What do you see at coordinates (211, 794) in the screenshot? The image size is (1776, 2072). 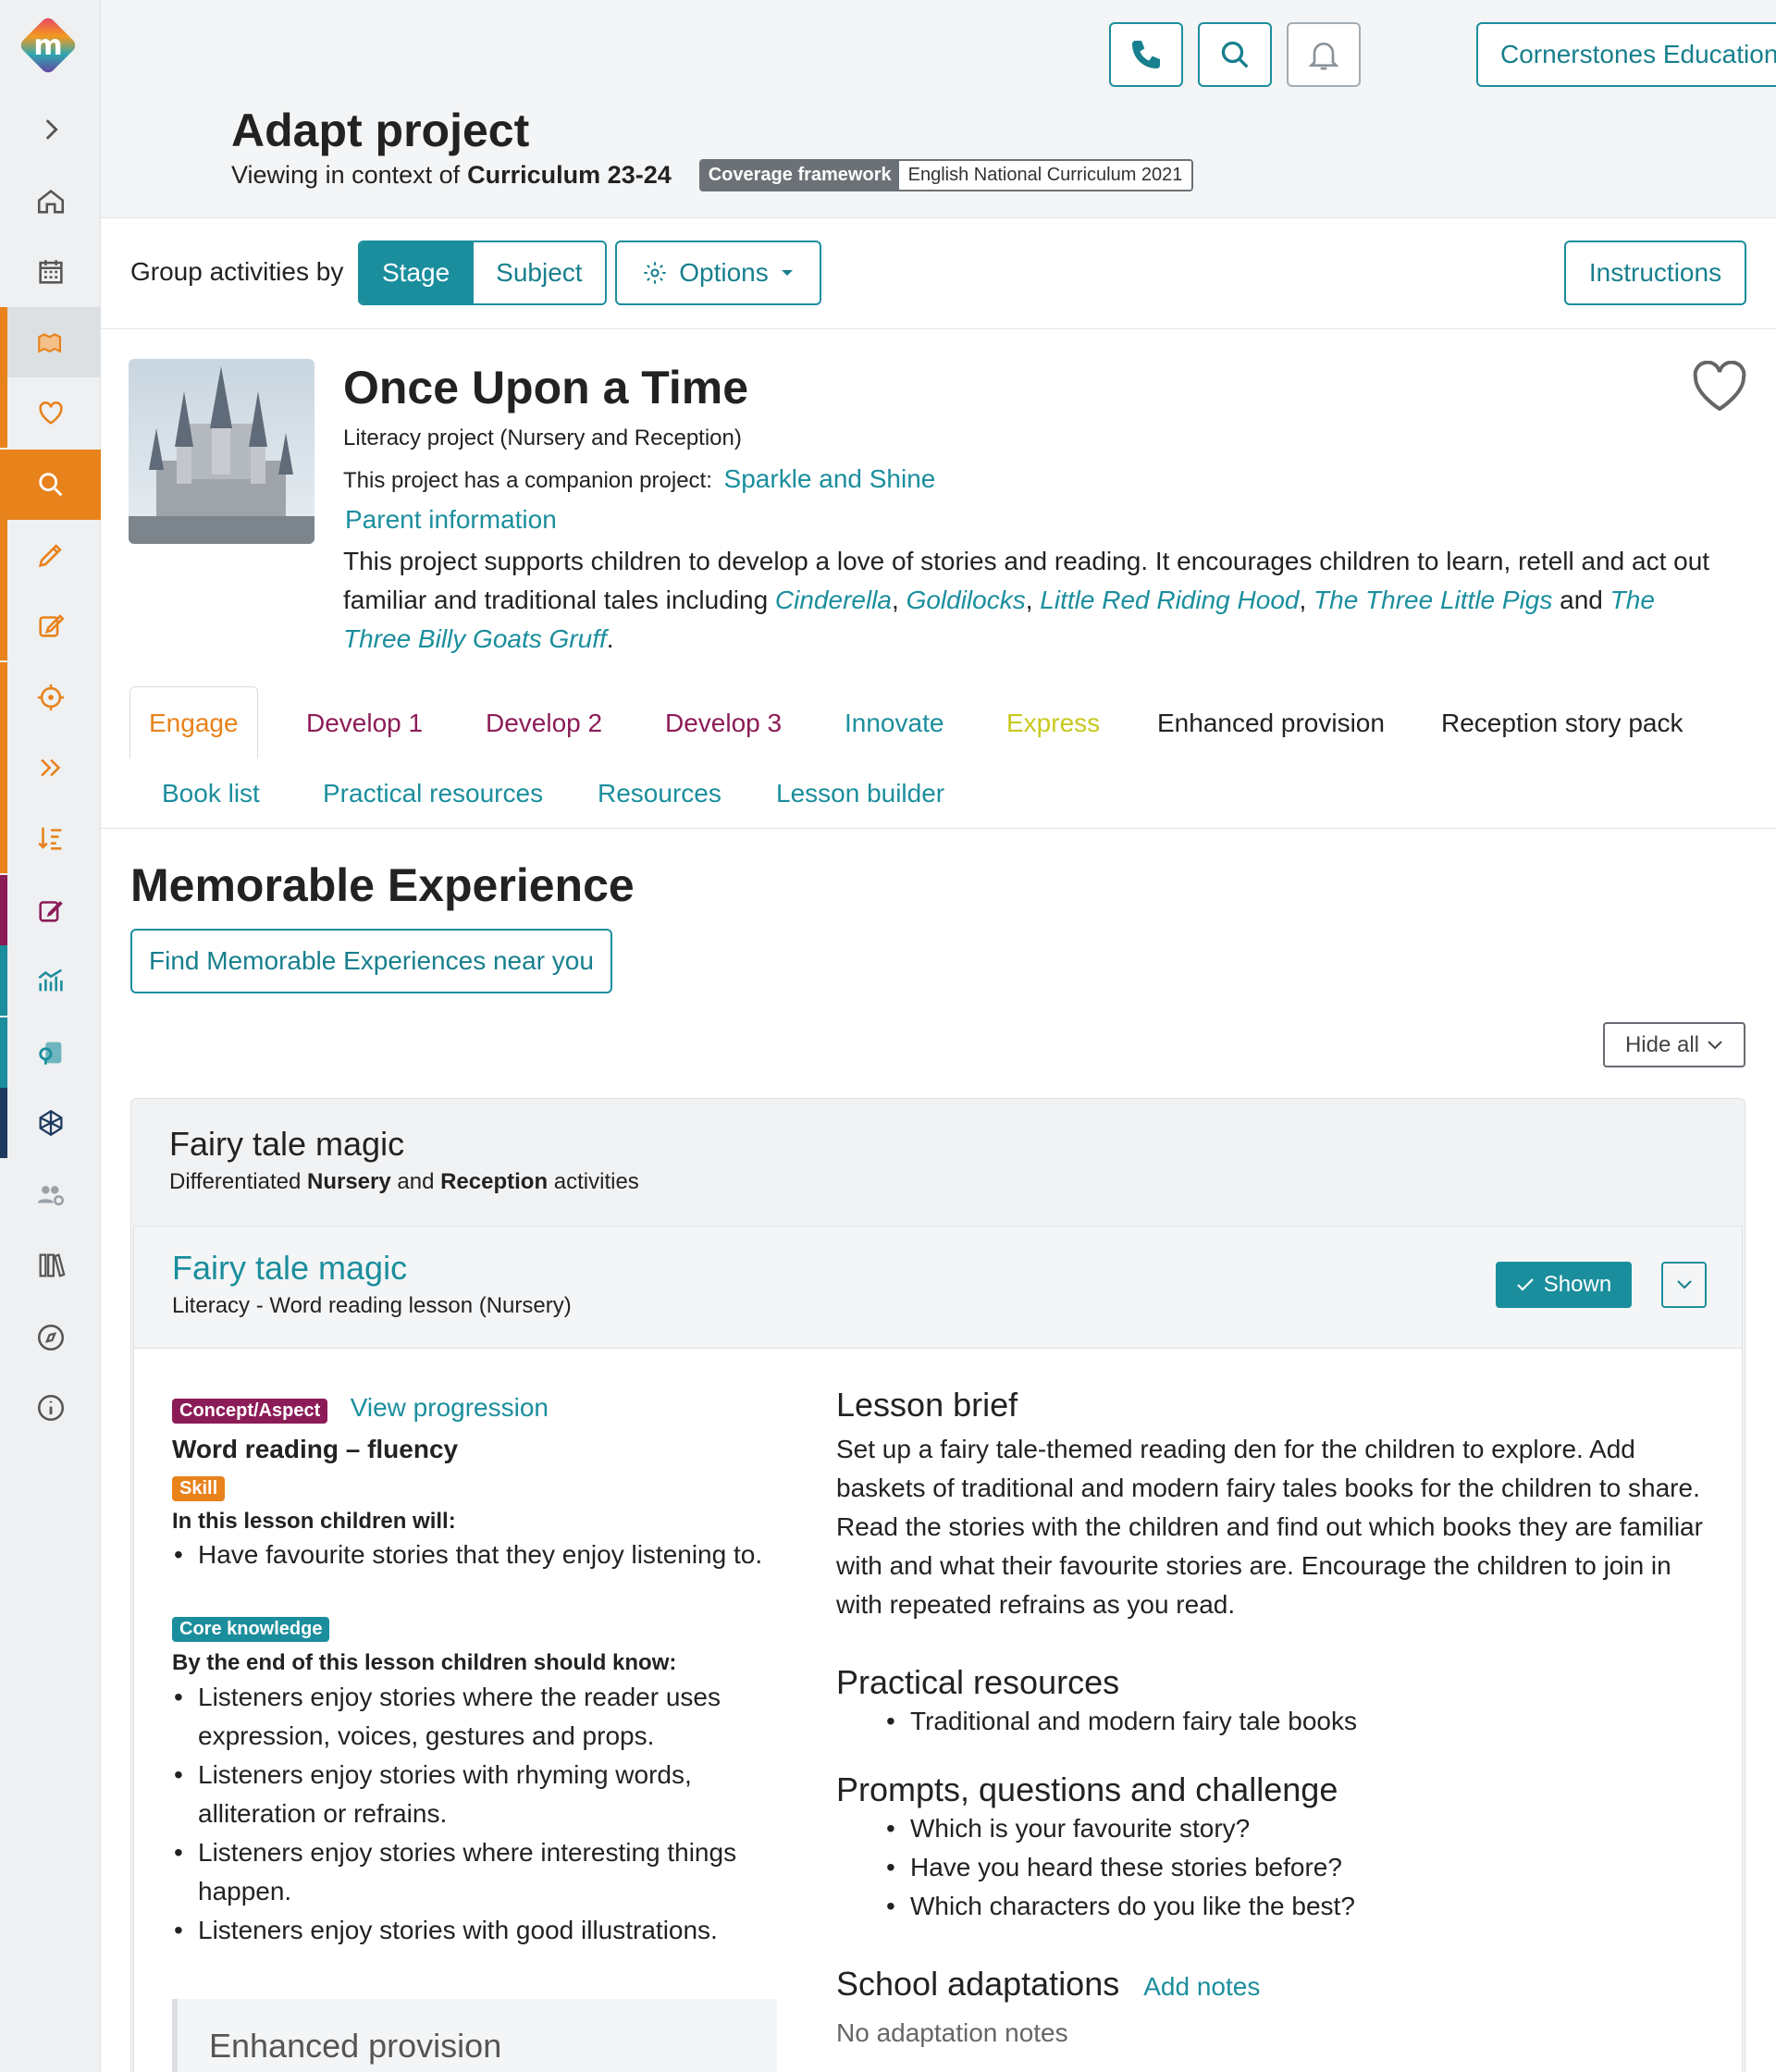 I see `tab-book-list: Book list` at bounding box center [211, 794].